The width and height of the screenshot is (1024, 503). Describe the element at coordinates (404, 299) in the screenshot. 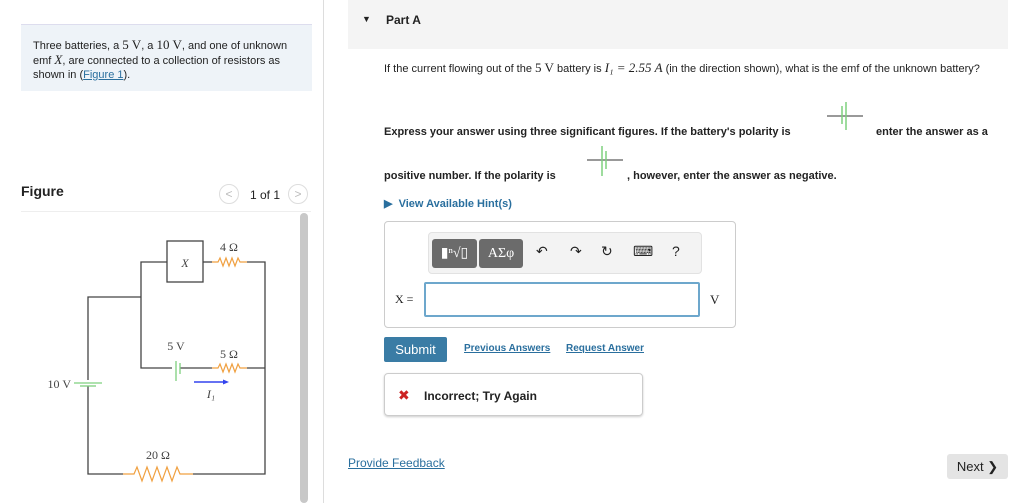

I see `answer-label: X =` at that location.